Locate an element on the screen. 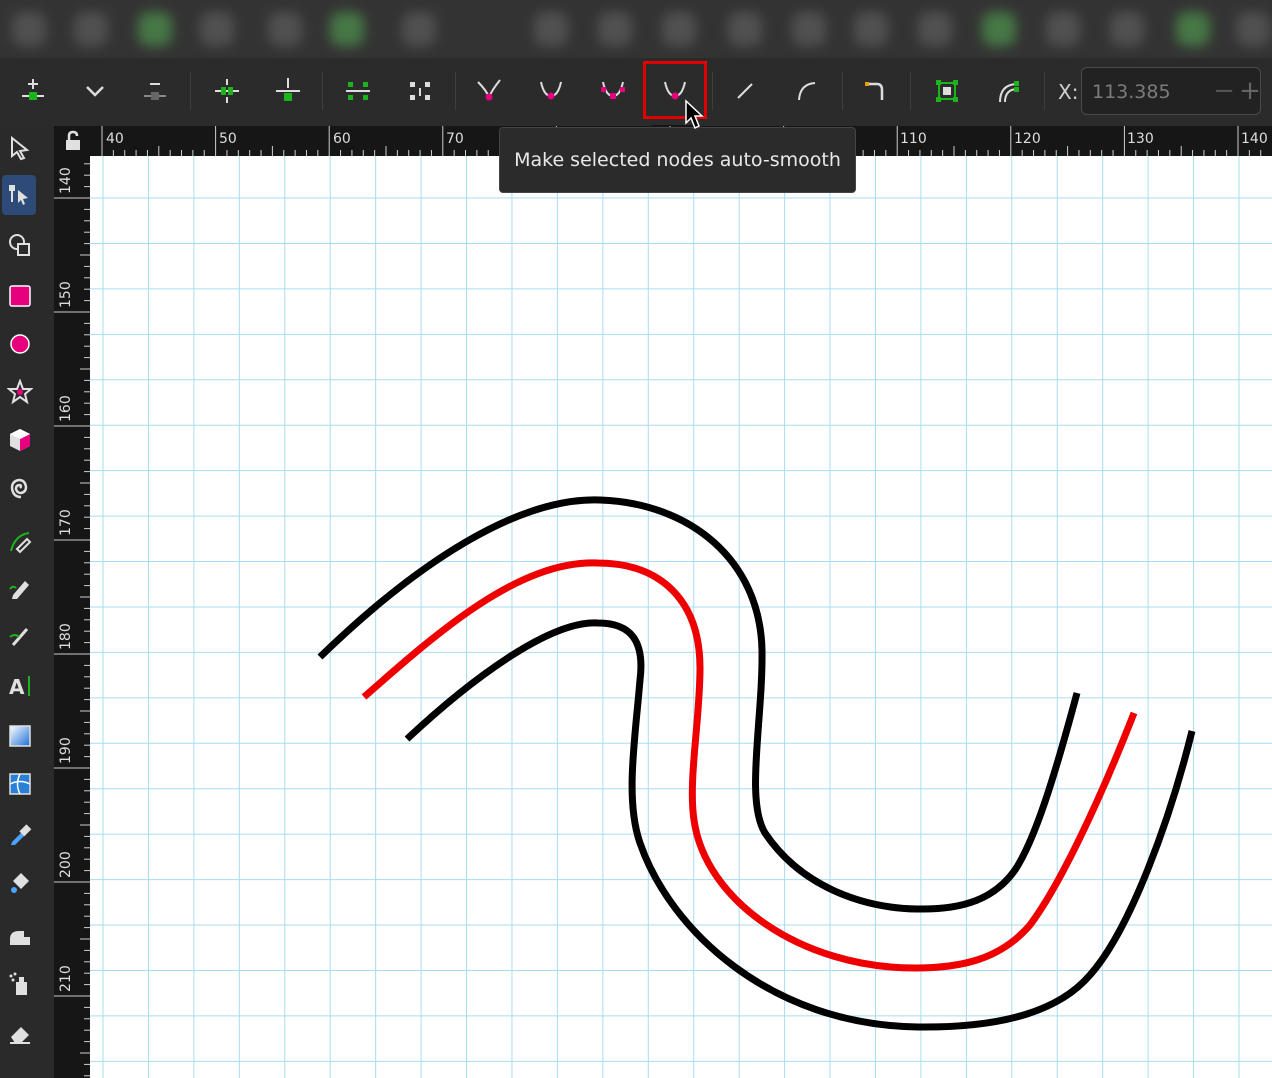  ruler-label: 110 is located at coordinates (913, 139).